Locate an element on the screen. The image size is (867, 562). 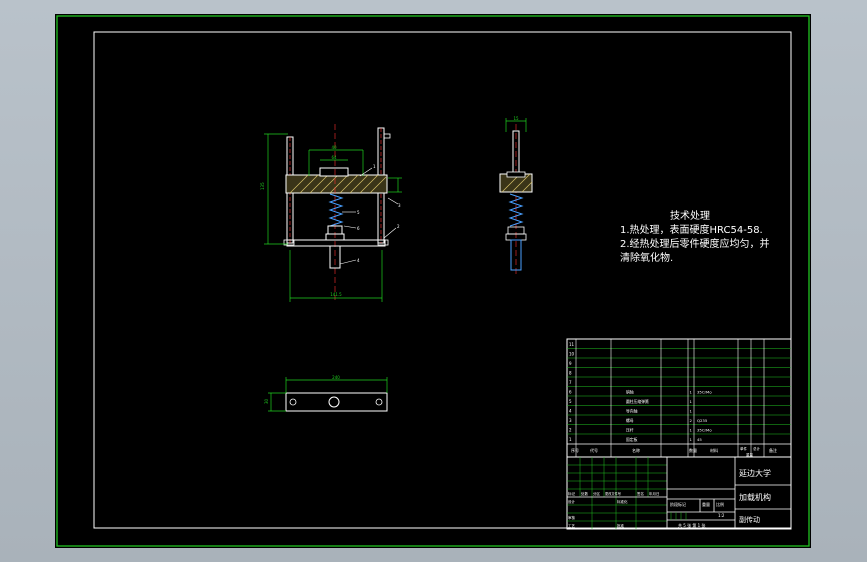
fixed-plate is located at coordinates (336, 184).